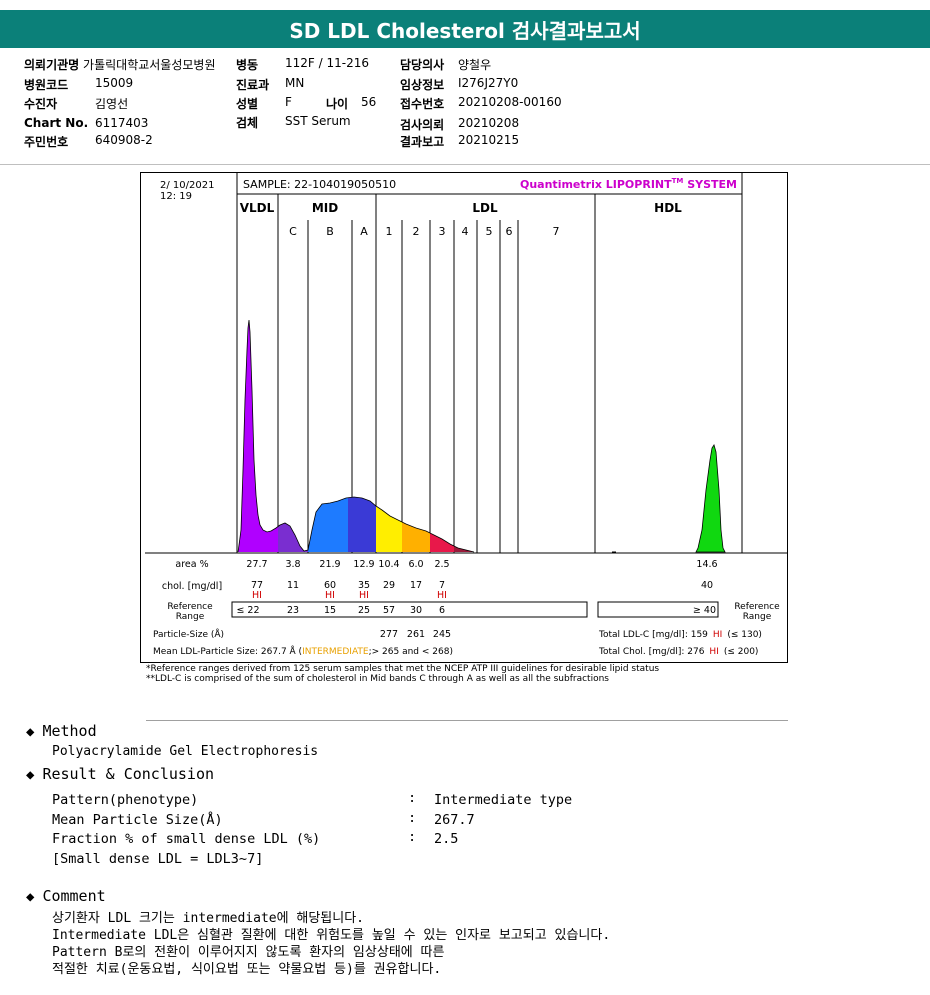  I want to click on area-a: 12.9, so click(363, 564).